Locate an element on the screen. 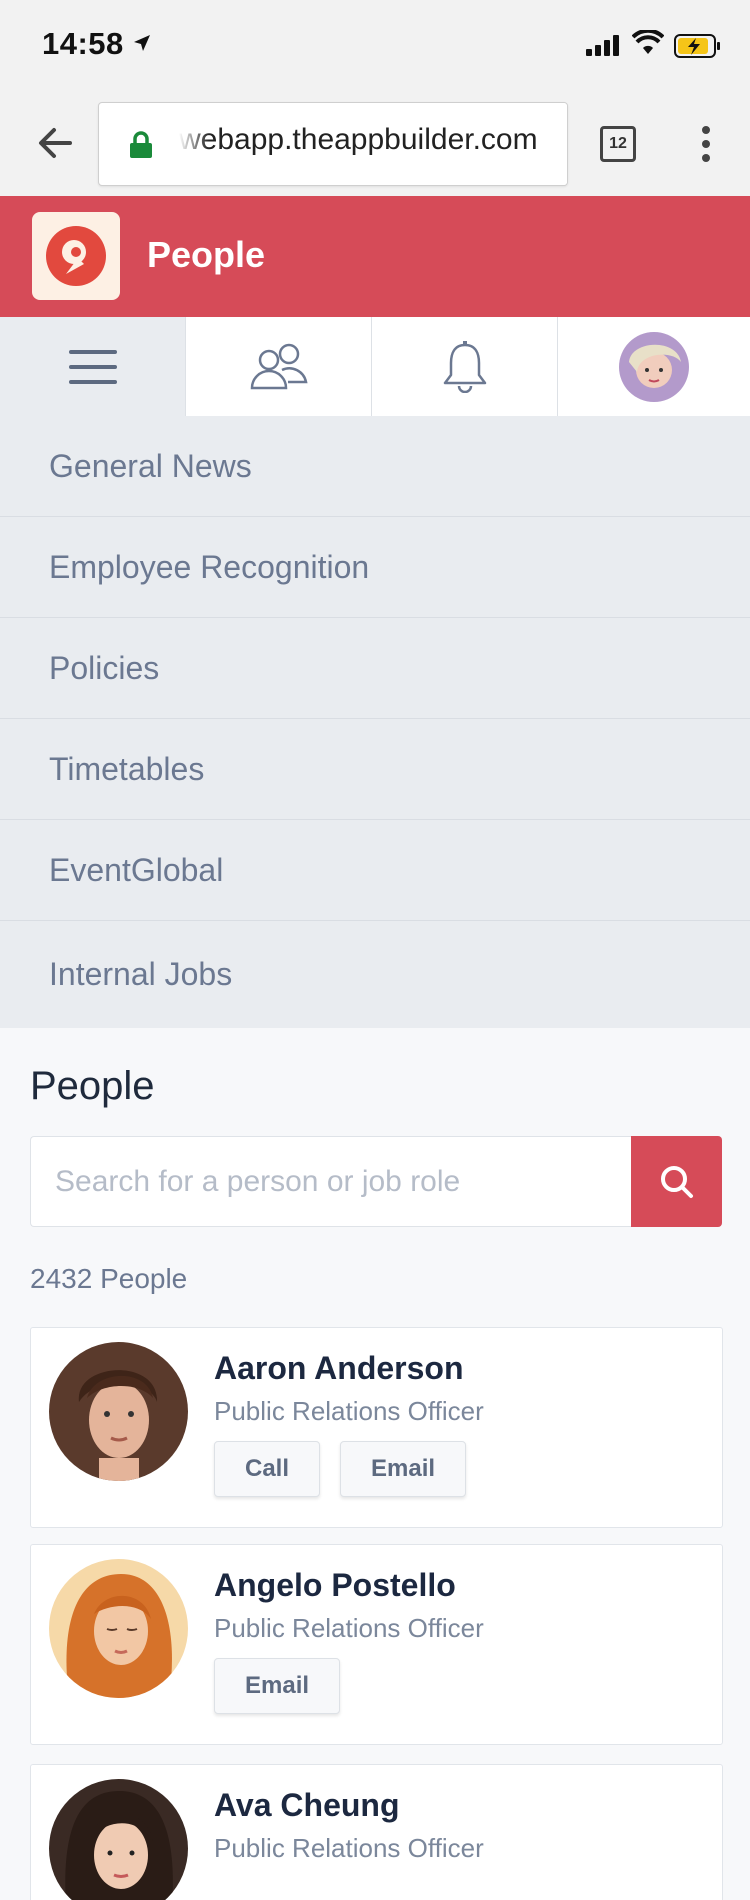 This screenshot has width=750, height=1900. app-title: People is located at coordinates (206, 254).